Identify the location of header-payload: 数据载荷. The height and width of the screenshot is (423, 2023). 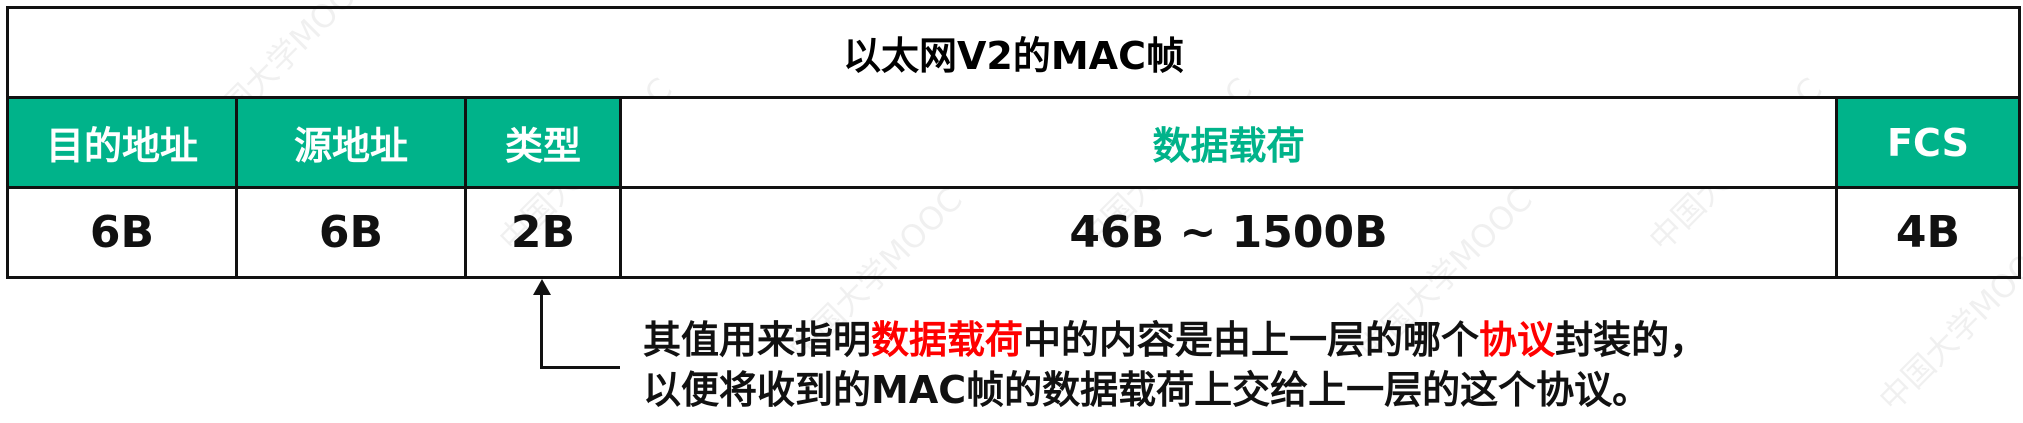
(1230, 142).